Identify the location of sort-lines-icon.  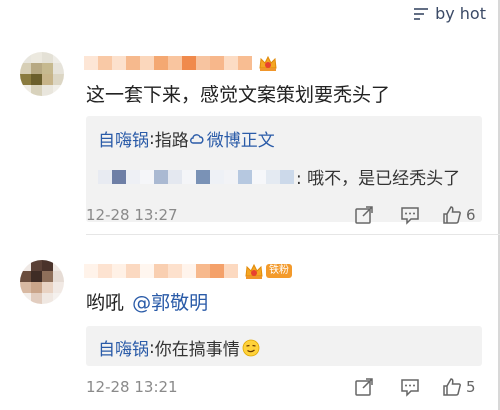
(421, 13).